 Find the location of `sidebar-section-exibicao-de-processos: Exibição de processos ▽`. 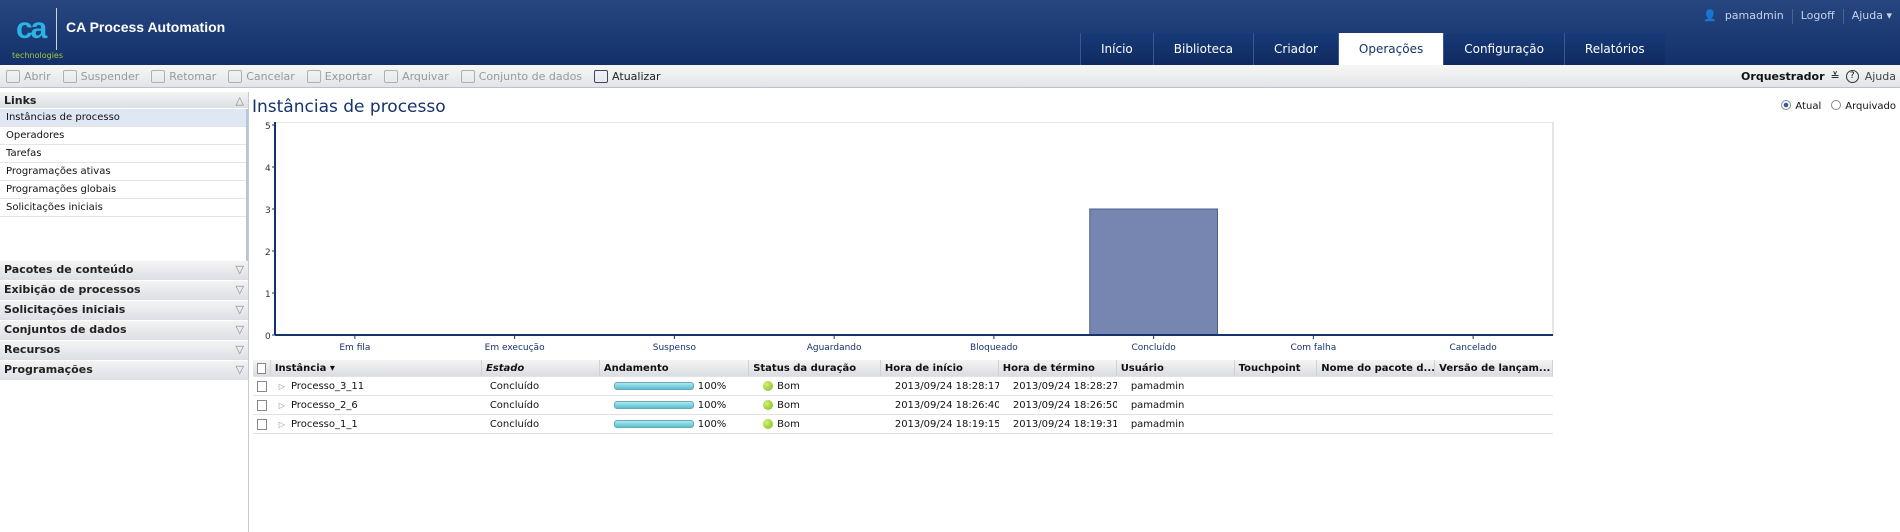

sidebar-section-exibicao-de-processos: Exibição de processos ▽ is located at coordinates (124, 291).